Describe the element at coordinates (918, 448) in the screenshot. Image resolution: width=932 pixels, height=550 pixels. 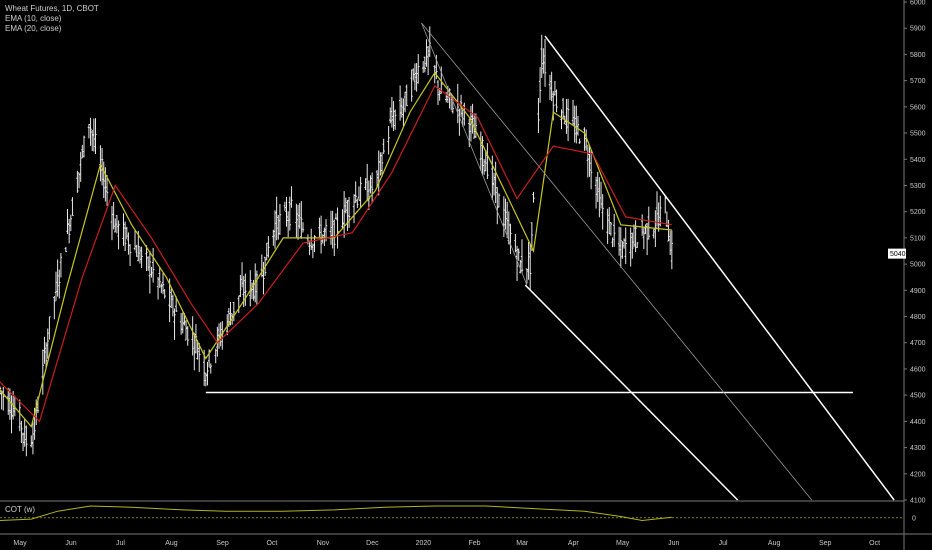
I see `y-tick-label: 4300` at that location.